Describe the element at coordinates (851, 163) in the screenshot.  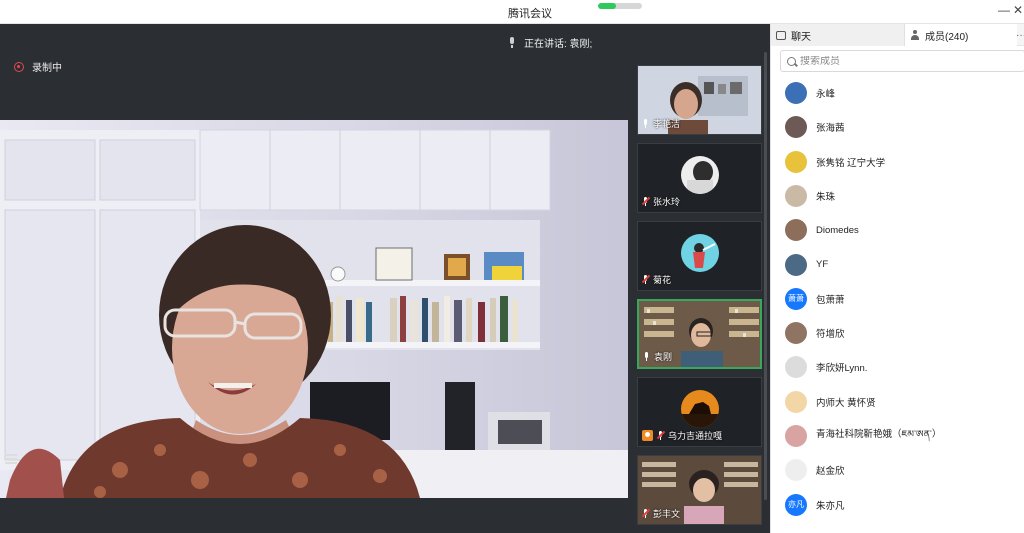
I see `member-name: 张隽铭 辽宁大学` at that location.